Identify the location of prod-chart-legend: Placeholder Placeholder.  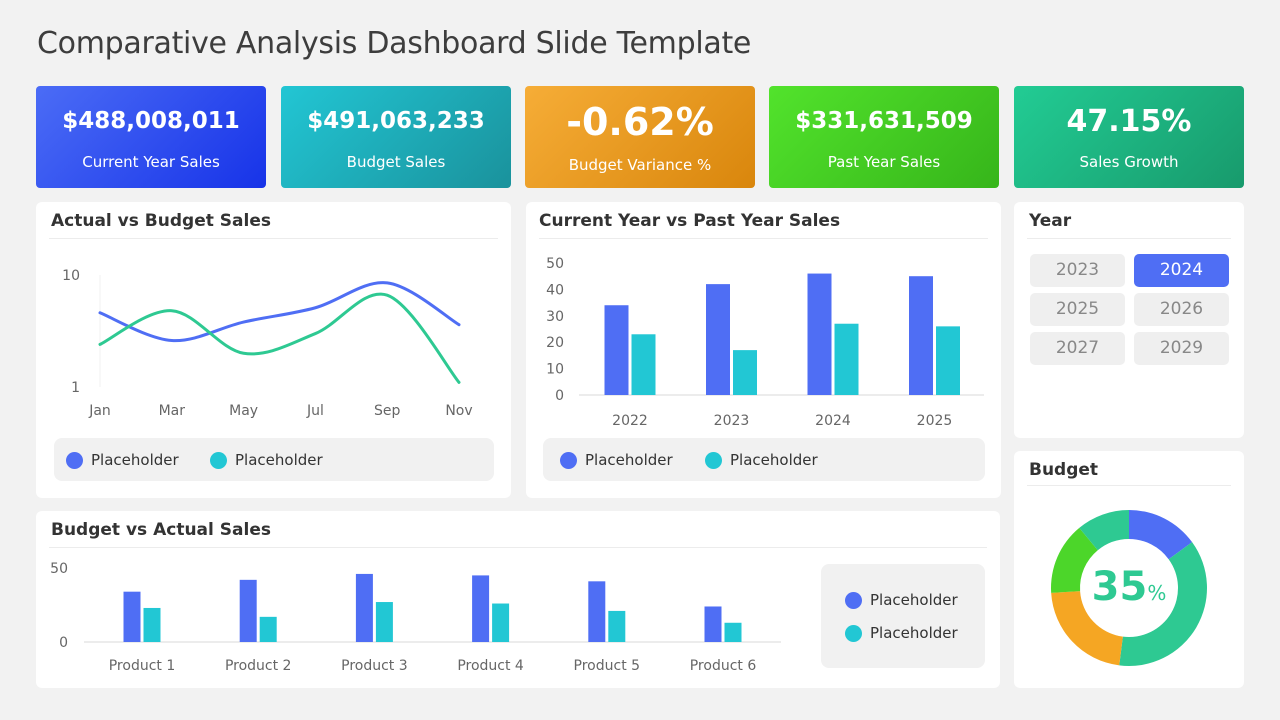
(903, 616).